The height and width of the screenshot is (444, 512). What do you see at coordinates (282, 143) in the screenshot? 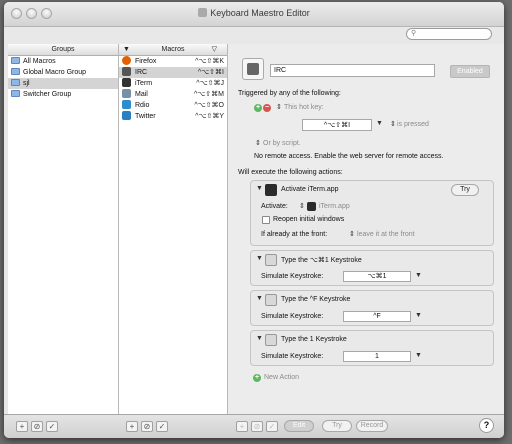
I see `script-trigger-label: Or by script.` at bounding box center [282, 143].